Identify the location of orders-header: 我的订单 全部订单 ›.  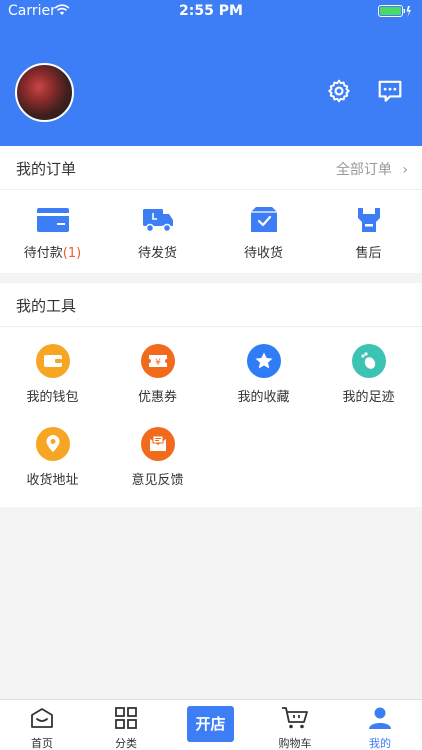
(211, 168).